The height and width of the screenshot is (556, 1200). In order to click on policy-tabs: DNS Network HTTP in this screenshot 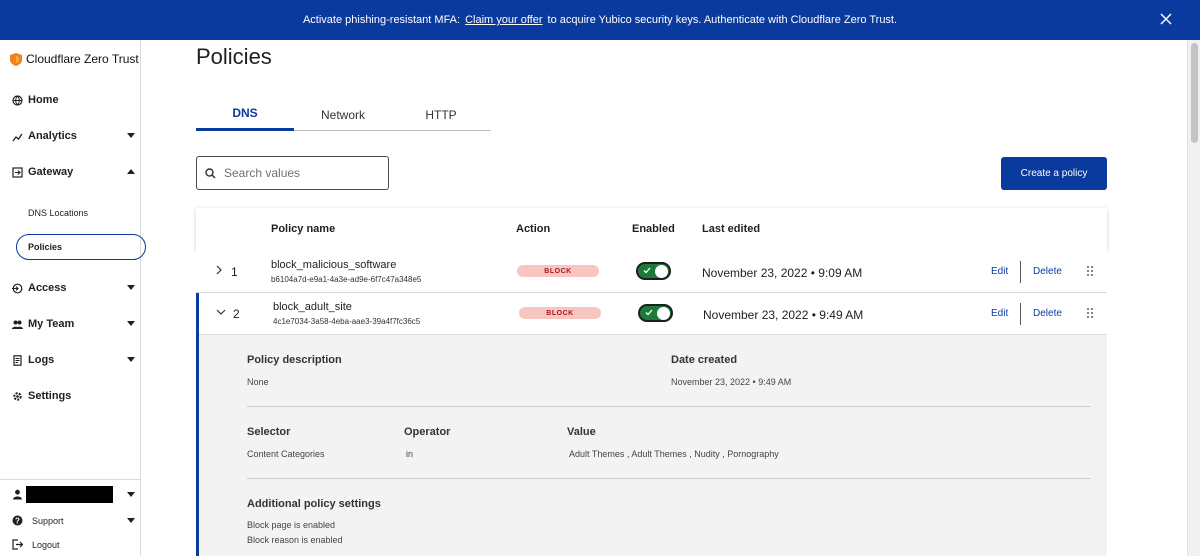, I will do `click(343, 114)`.